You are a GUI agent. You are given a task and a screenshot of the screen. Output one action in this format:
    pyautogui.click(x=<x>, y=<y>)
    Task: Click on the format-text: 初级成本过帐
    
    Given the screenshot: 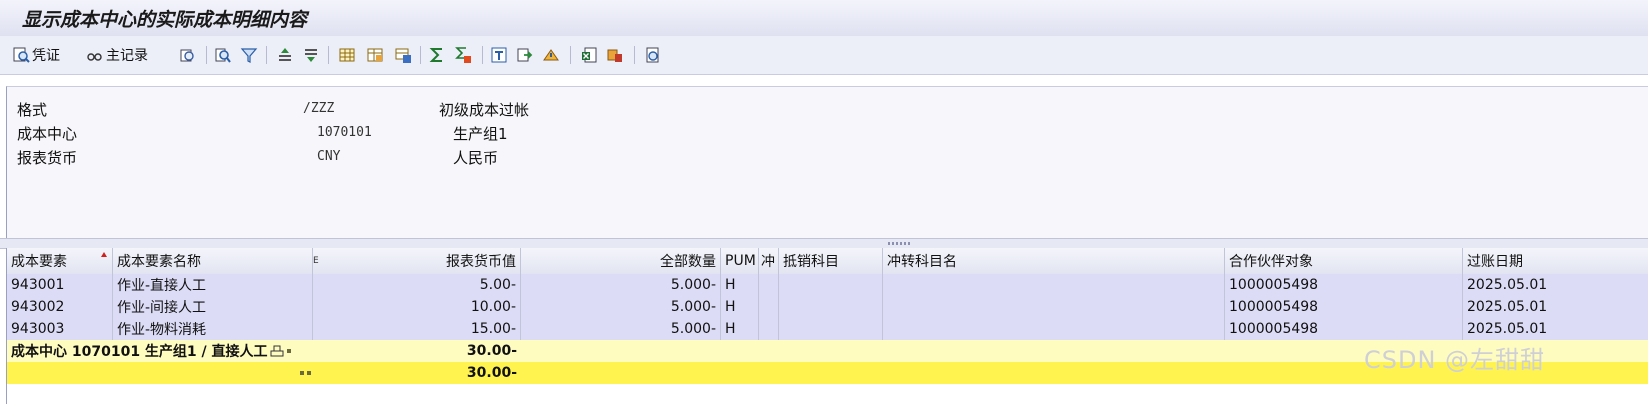 What is the action you would take?
    pyautogui.click(x=484, y=110)
    